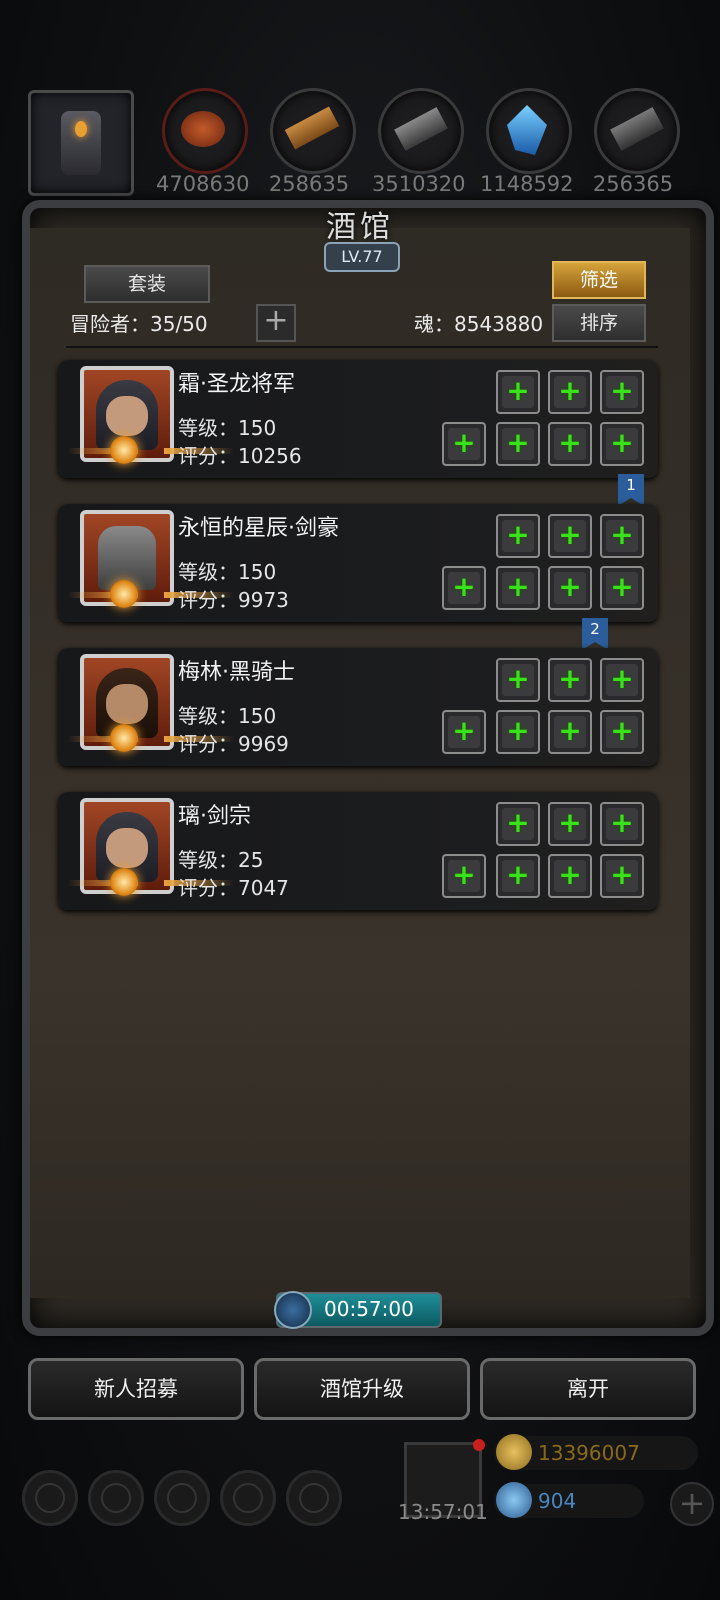  What do you see at coordinates (421, 131) in the screenshot?
I see `iron-icon` at bounding box center [421, 131].